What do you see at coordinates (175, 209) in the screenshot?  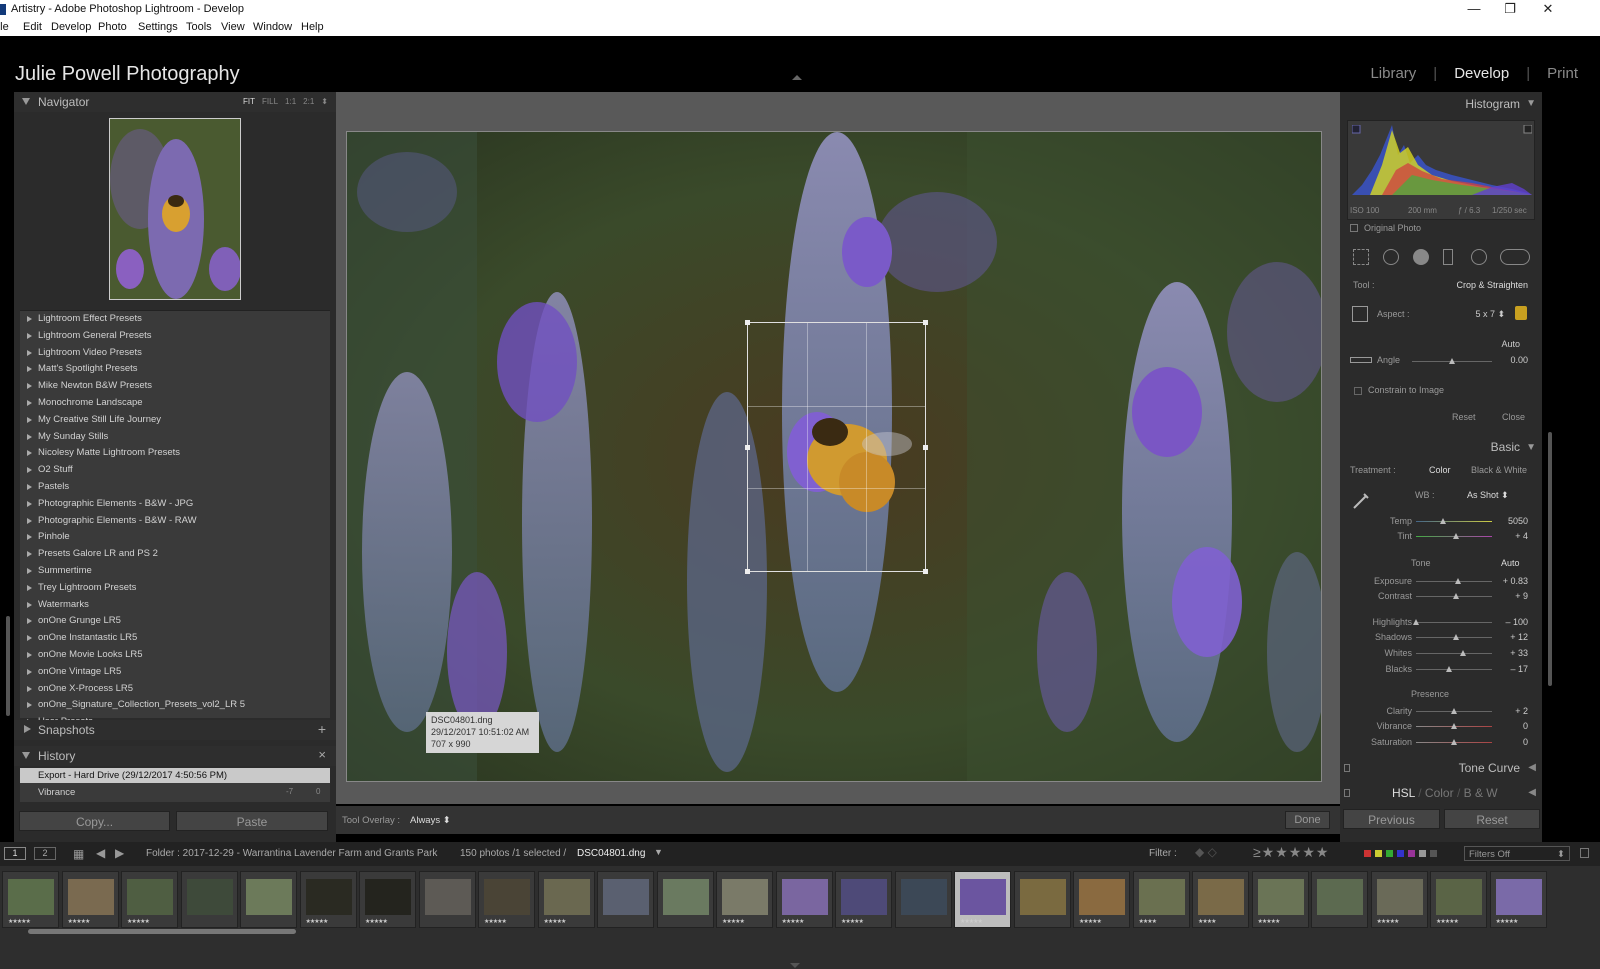 I see `navigator-preview` at bounding box center [175, 209].